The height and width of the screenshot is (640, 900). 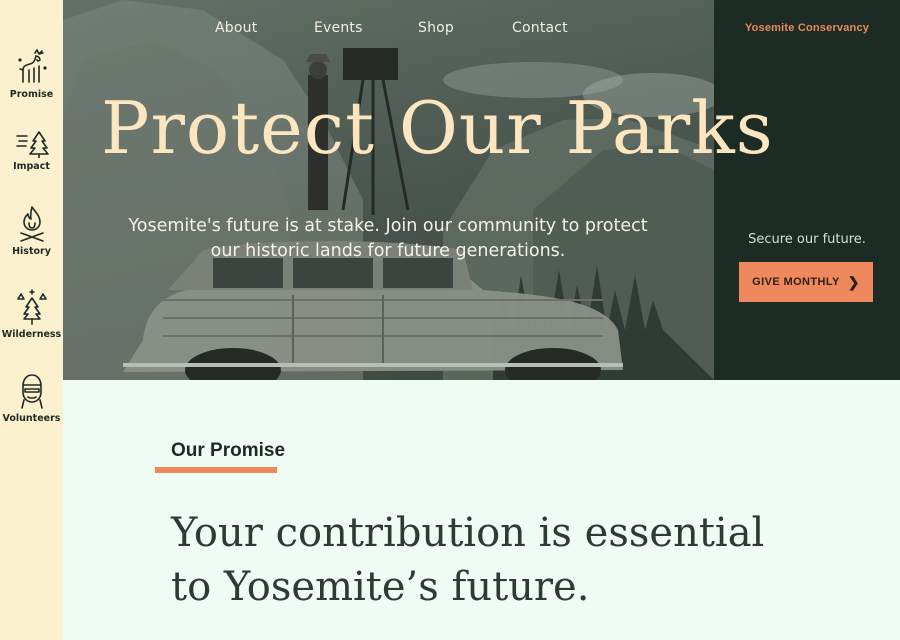 What do you see at coordinates (31, 307) in the screenshot?
I see `pine-trees-icon` at bounding box center [31, 307].